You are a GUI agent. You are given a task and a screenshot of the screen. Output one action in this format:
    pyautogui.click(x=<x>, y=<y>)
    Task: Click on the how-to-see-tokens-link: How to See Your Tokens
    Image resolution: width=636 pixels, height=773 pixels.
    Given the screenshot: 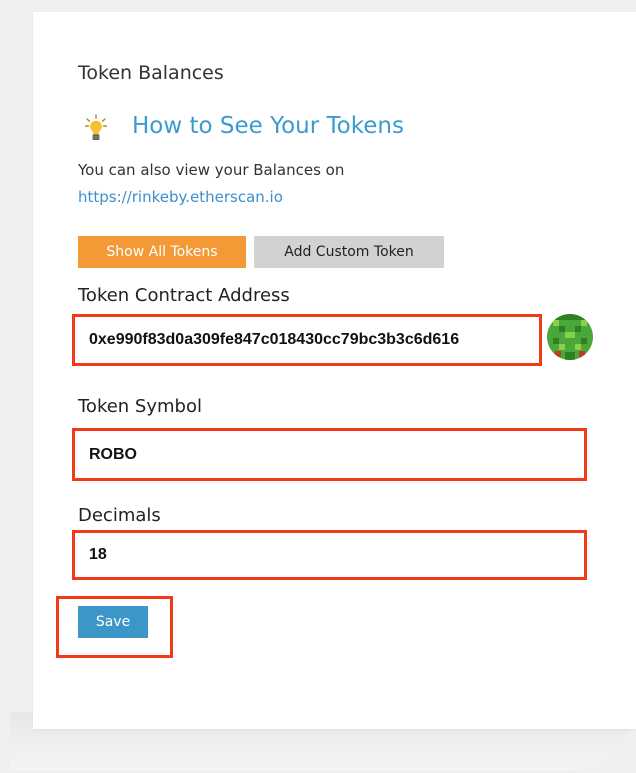 What is the action you would take?
    pyautogui.click(x=268, y=126)
    